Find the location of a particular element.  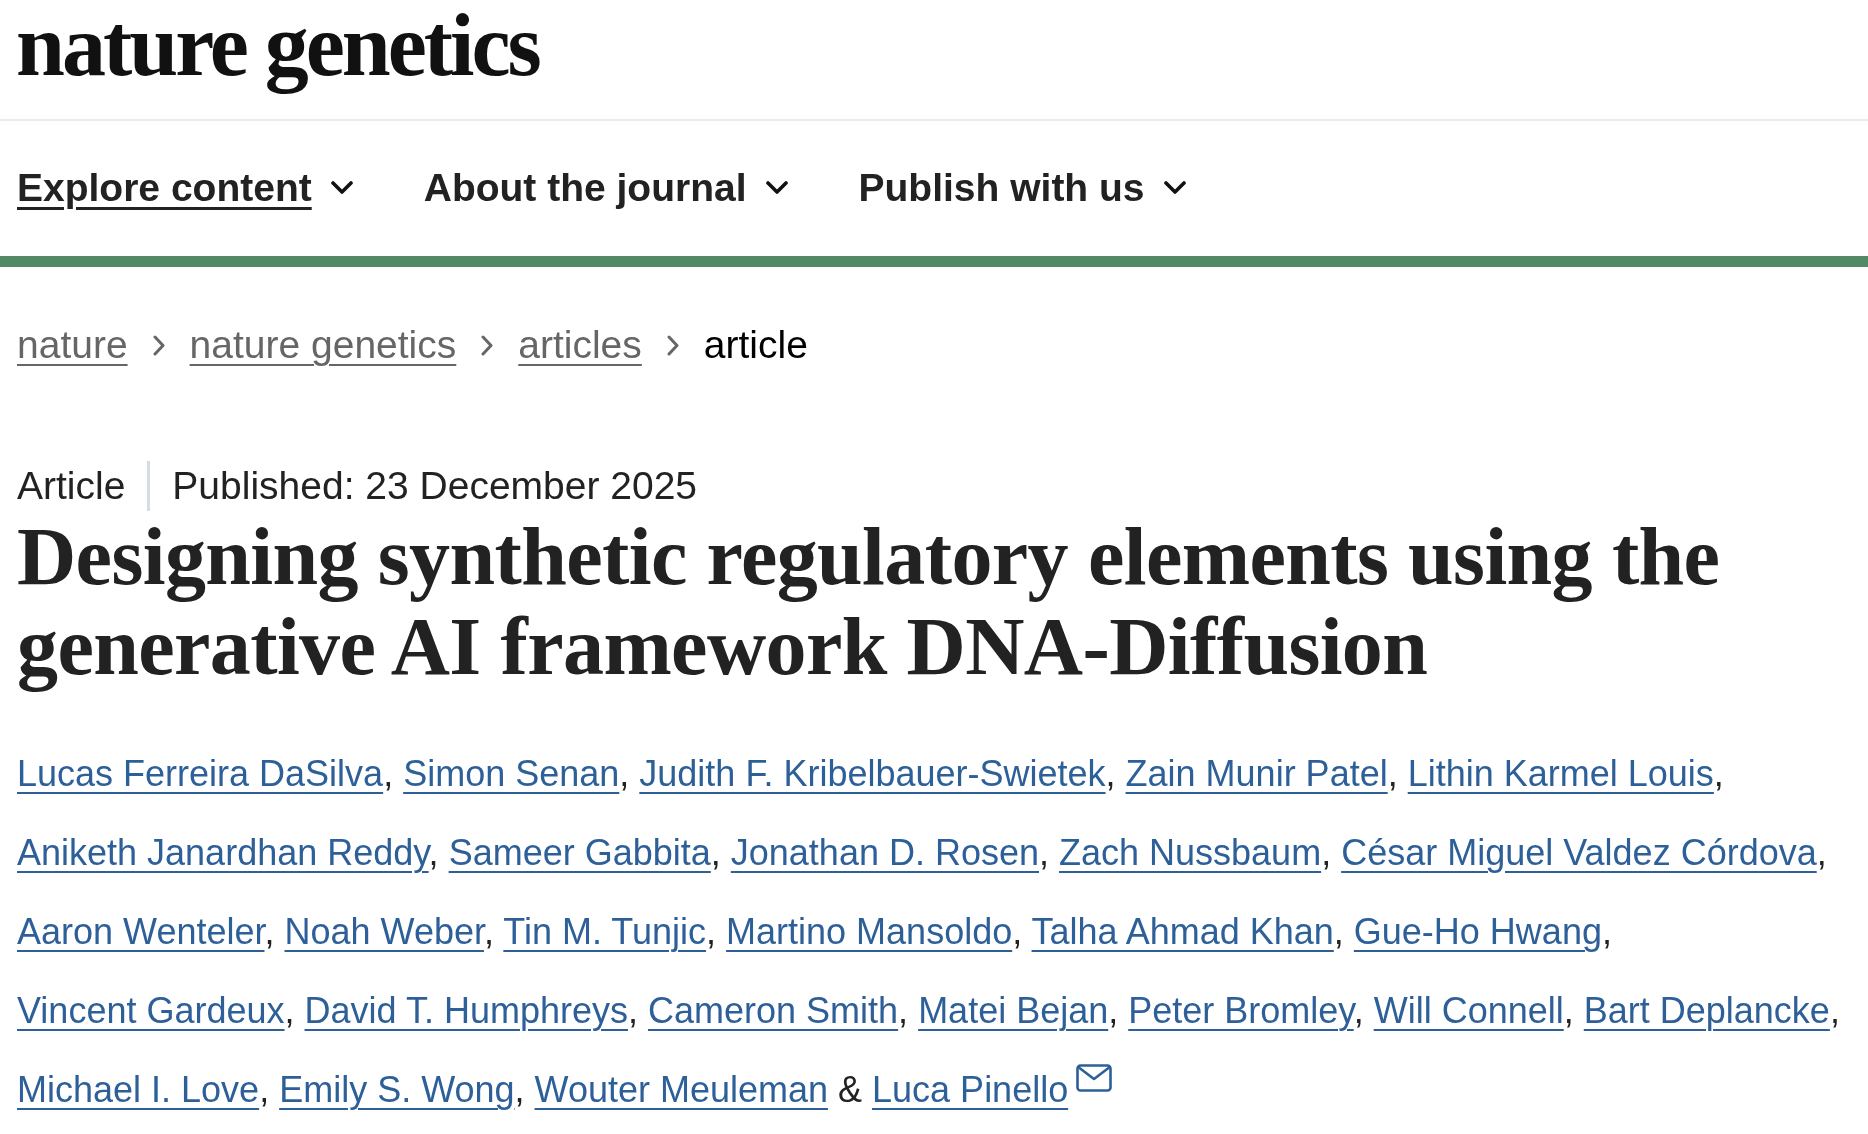

author-link: Lucas Ferreira DaSilva is located at coordinates (200, 773).